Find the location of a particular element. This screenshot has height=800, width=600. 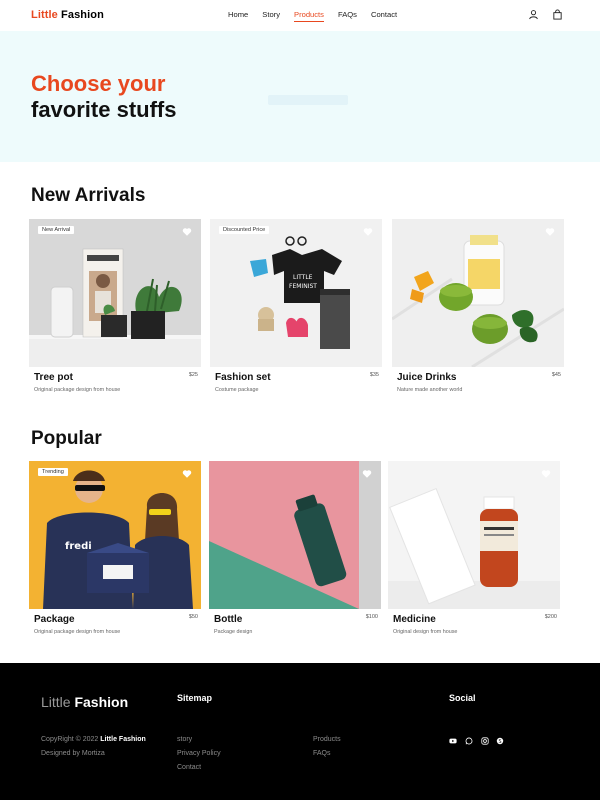

nav-link-faqs: FAQs is located at coordinates (347, 16).